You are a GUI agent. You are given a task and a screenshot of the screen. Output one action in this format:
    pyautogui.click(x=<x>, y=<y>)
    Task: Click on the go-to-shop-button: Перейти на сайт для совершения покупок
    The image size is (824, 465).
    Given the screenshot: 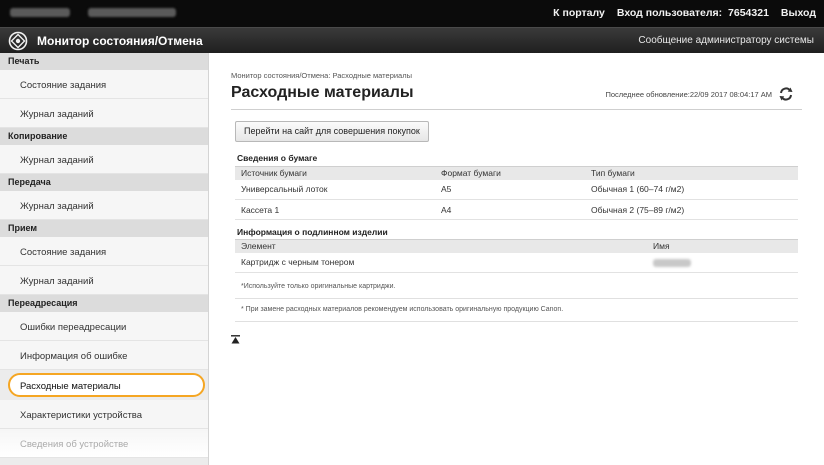 What is the action you would take?
    pyautogui.click(x=332, y=131)
    